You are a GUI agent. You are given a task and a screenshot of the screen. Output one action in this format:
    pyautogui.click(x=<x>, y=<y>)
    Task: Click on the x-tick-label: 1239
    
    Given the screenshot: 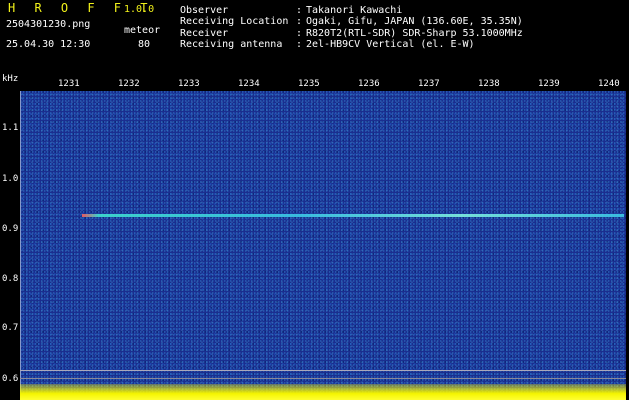 What is the action you would take?
    pyautogui.click(x=549, y=84)
    